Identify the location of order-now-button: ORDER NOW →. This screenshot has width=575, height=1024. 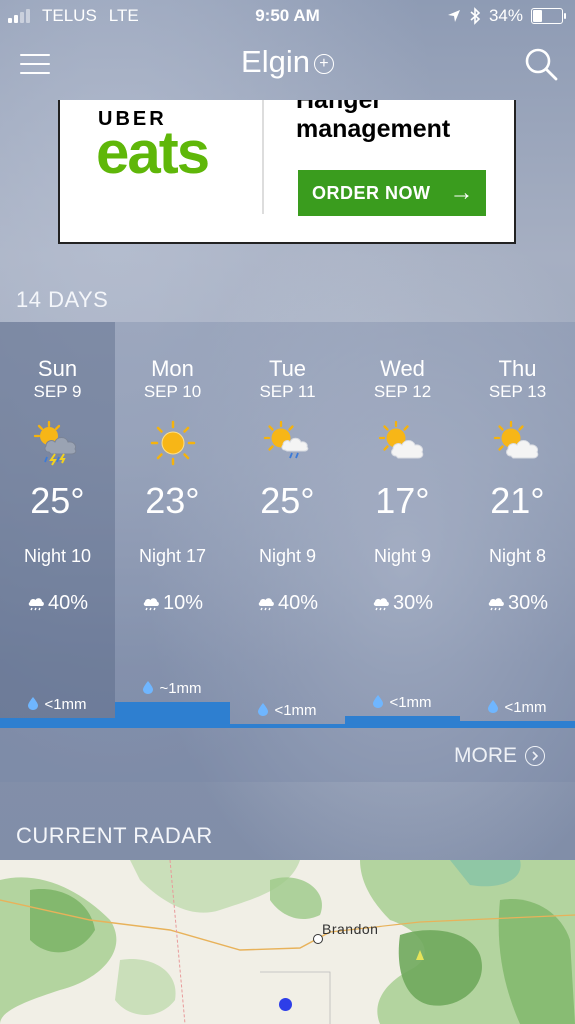
(392, 193).